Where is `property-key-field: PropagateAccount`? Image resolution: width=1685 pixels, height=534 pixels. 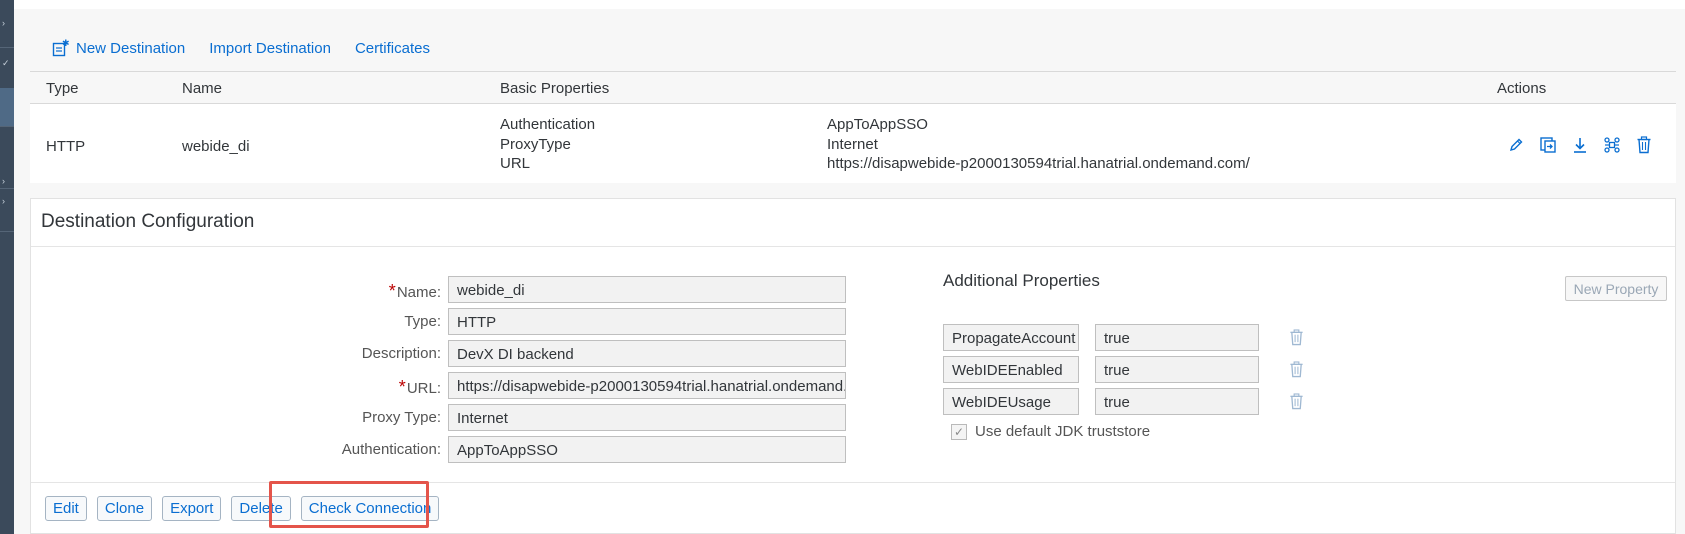
property-key-field: PropagateAccount is located at coordinates (1011, 337).